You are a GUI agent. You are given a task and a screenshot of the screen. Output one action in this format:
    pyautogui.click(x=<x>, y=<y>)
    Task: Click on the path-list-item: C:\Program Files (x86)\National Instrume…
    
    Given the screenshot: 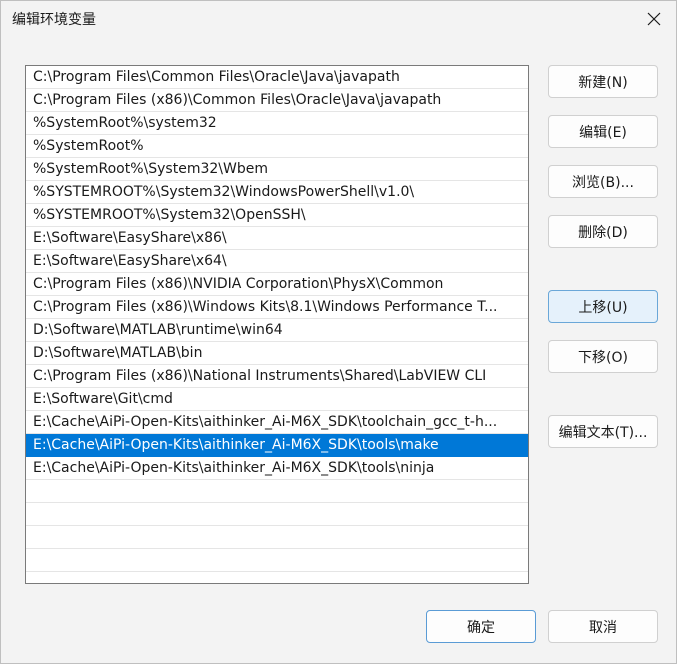 What is the action you would take?
    pyautogui.click(x=277, y=376)
    